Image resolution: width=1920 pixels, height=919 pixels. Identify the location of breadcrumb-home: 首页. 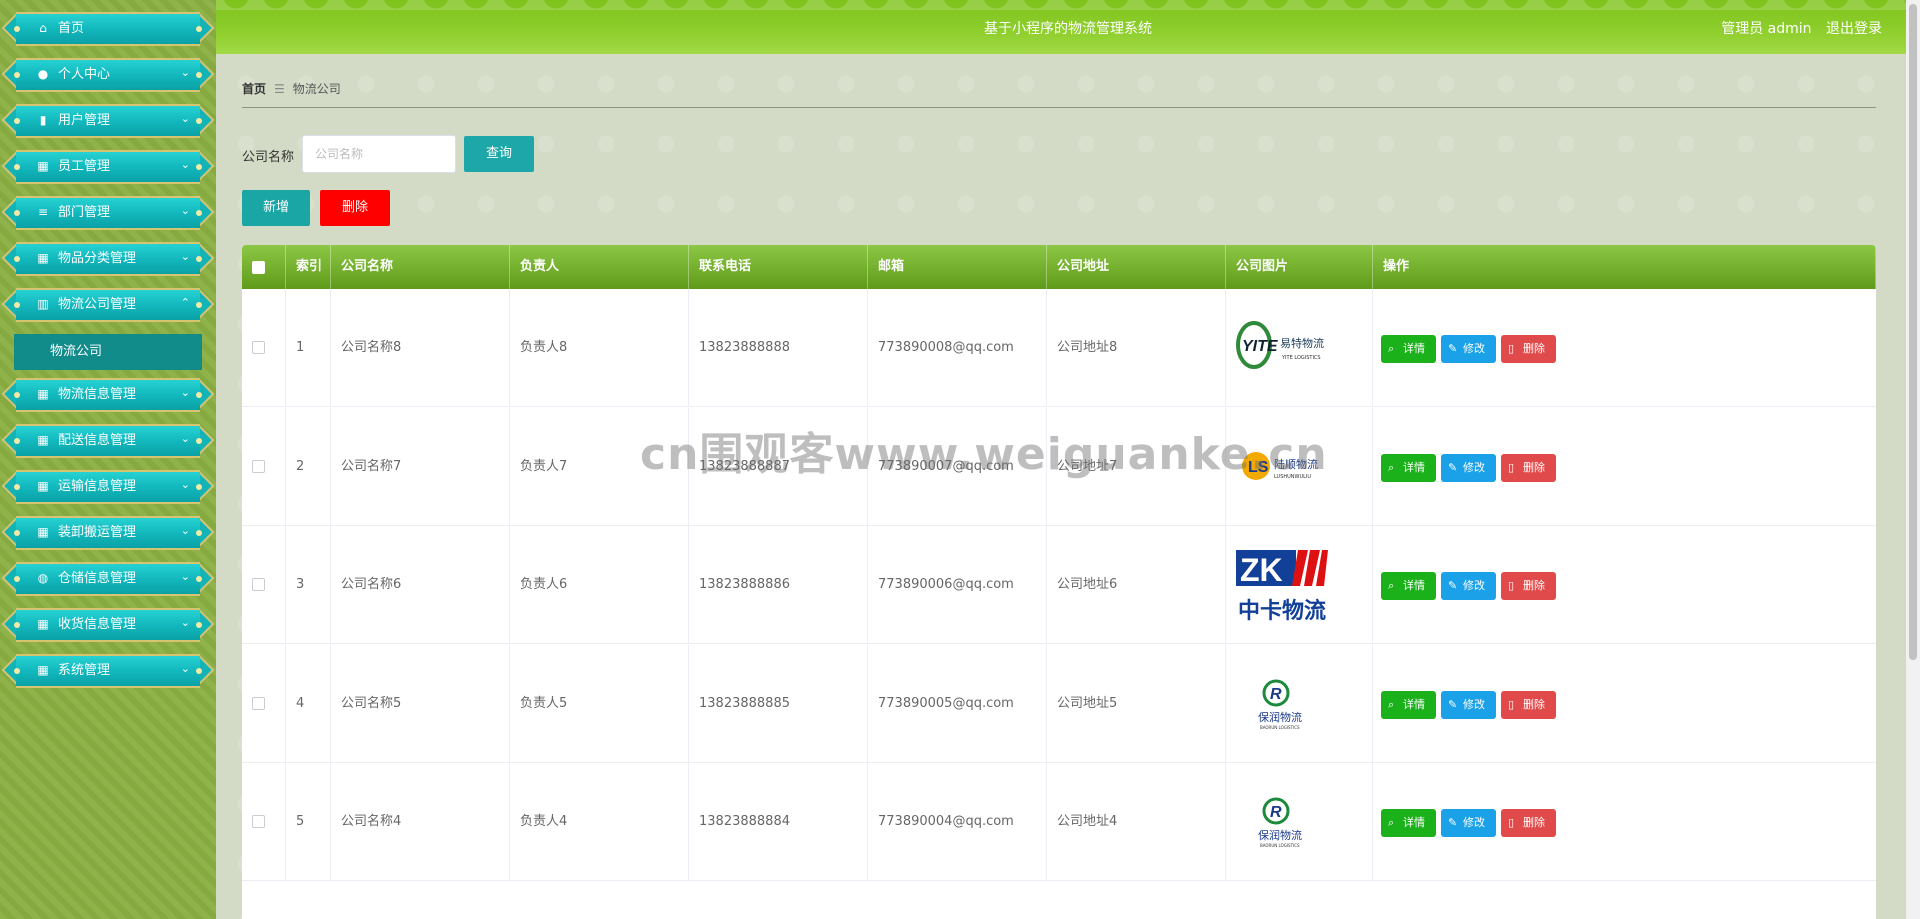
(254, 89).